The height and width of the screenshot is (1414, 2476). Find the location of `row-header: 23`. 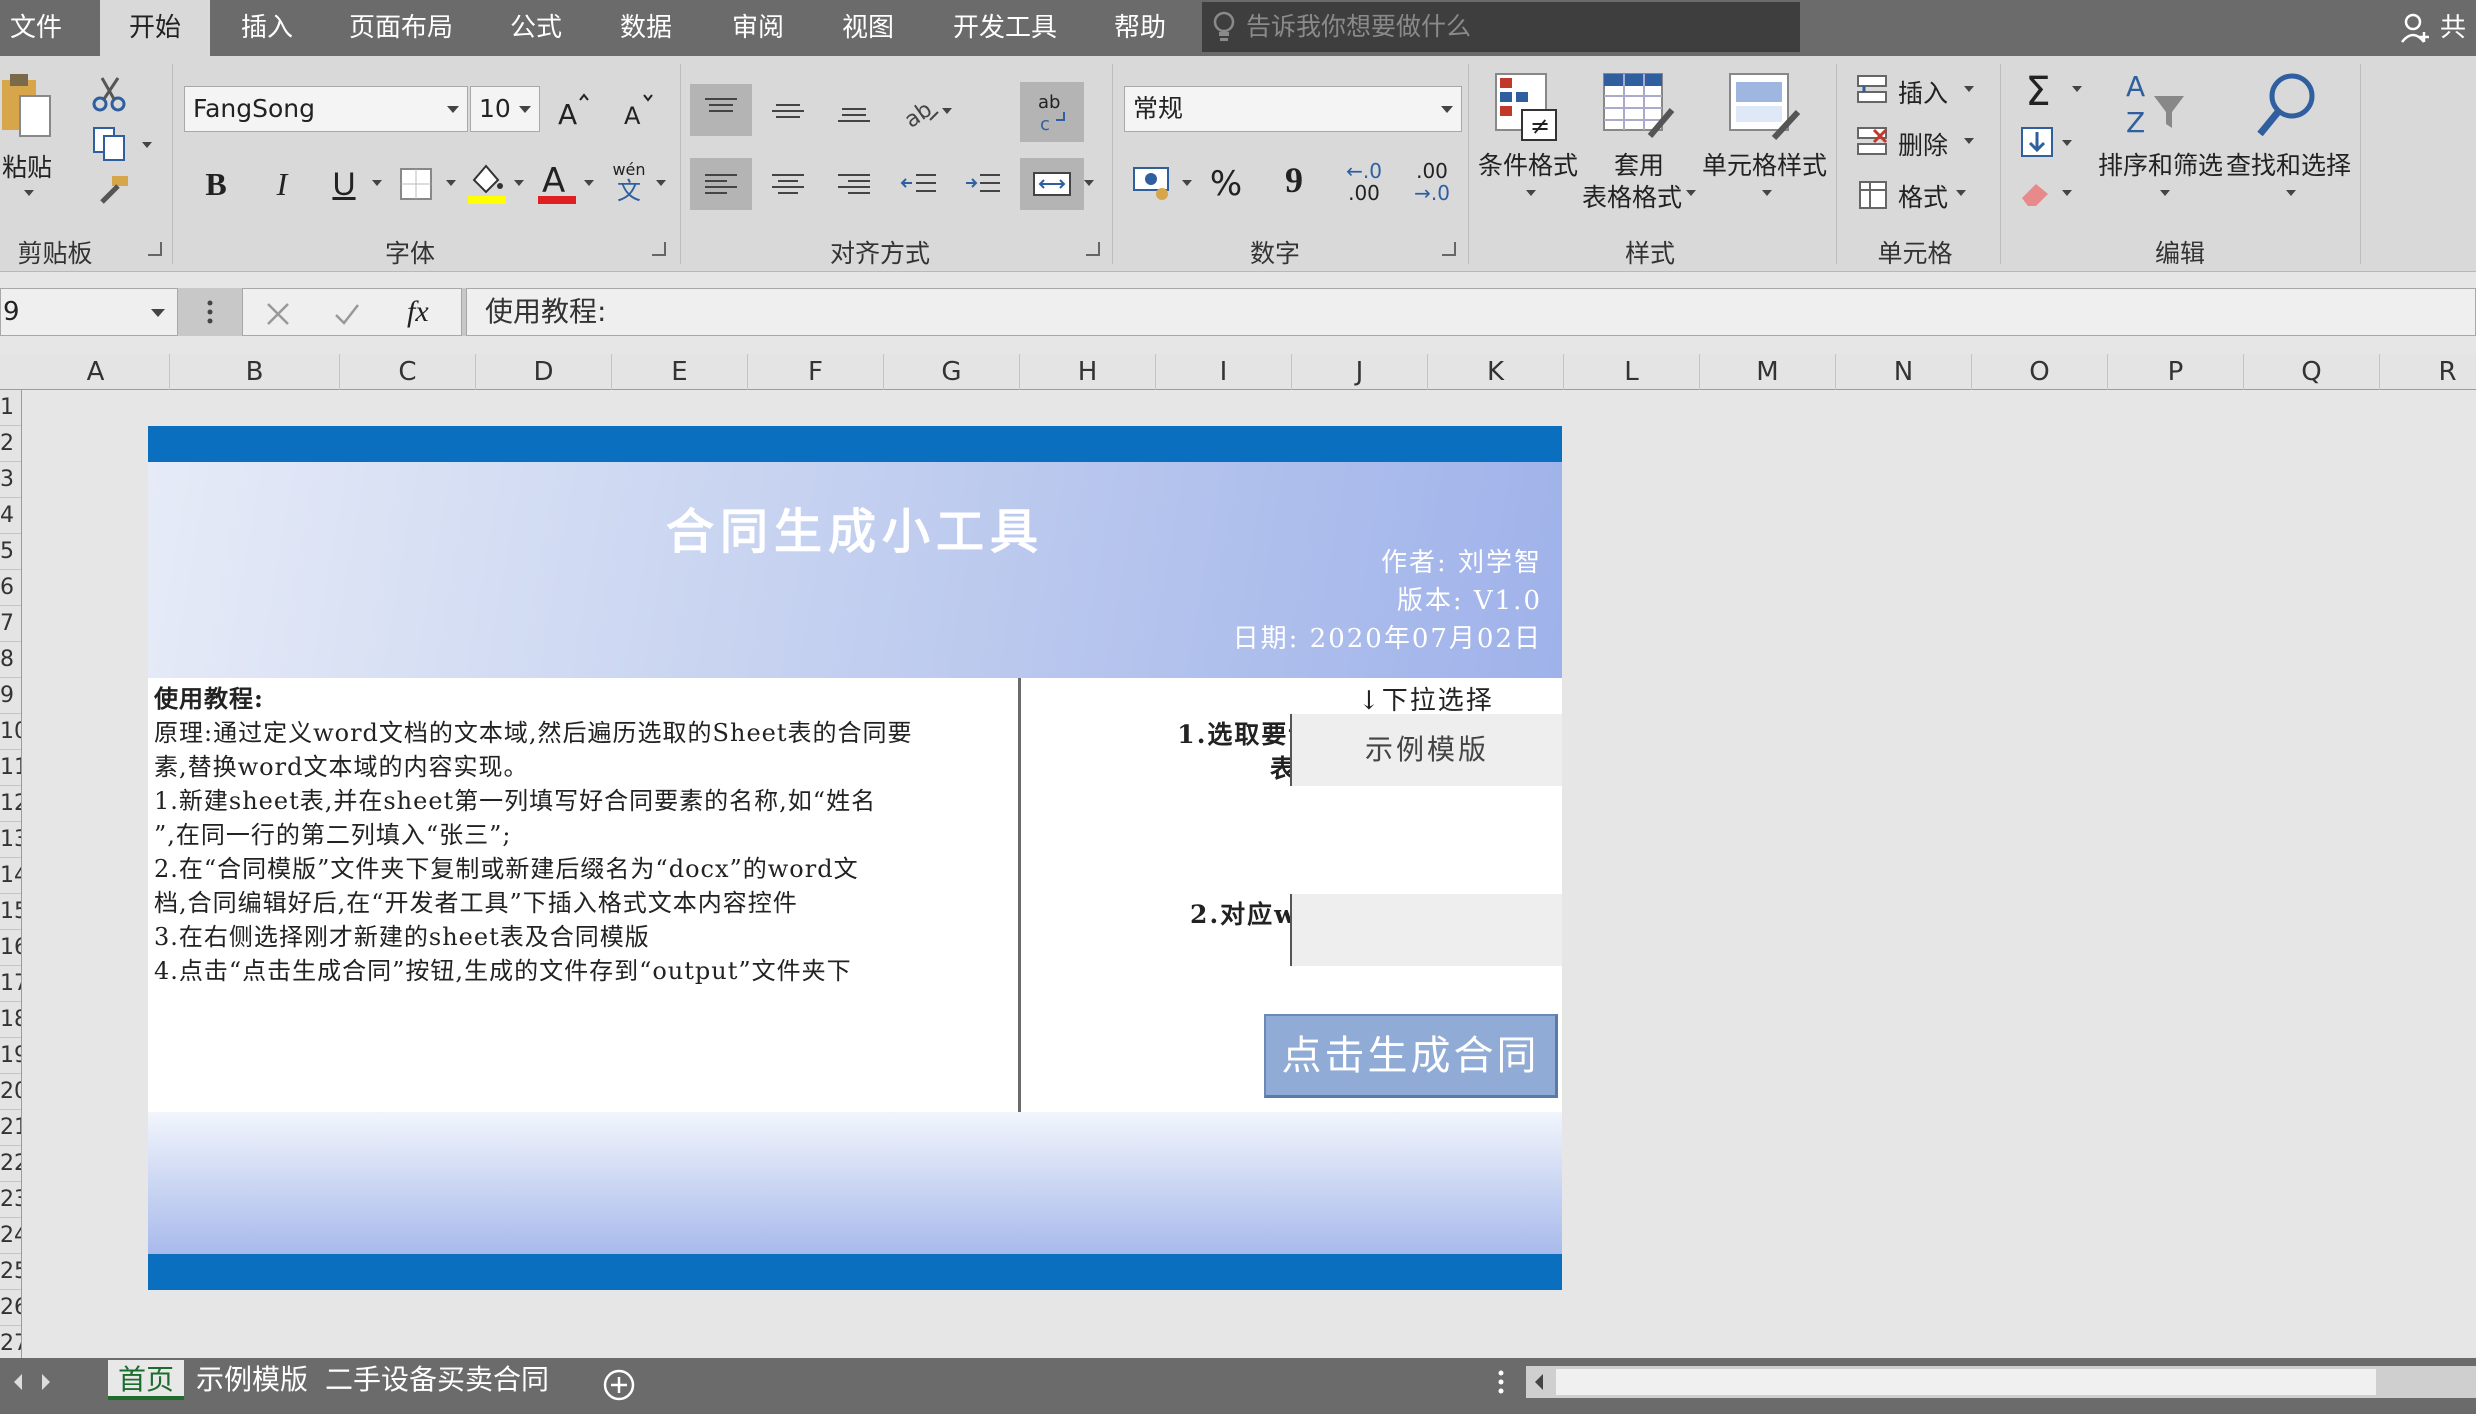

row-header: 23 is located at coordinates (10, 1200).